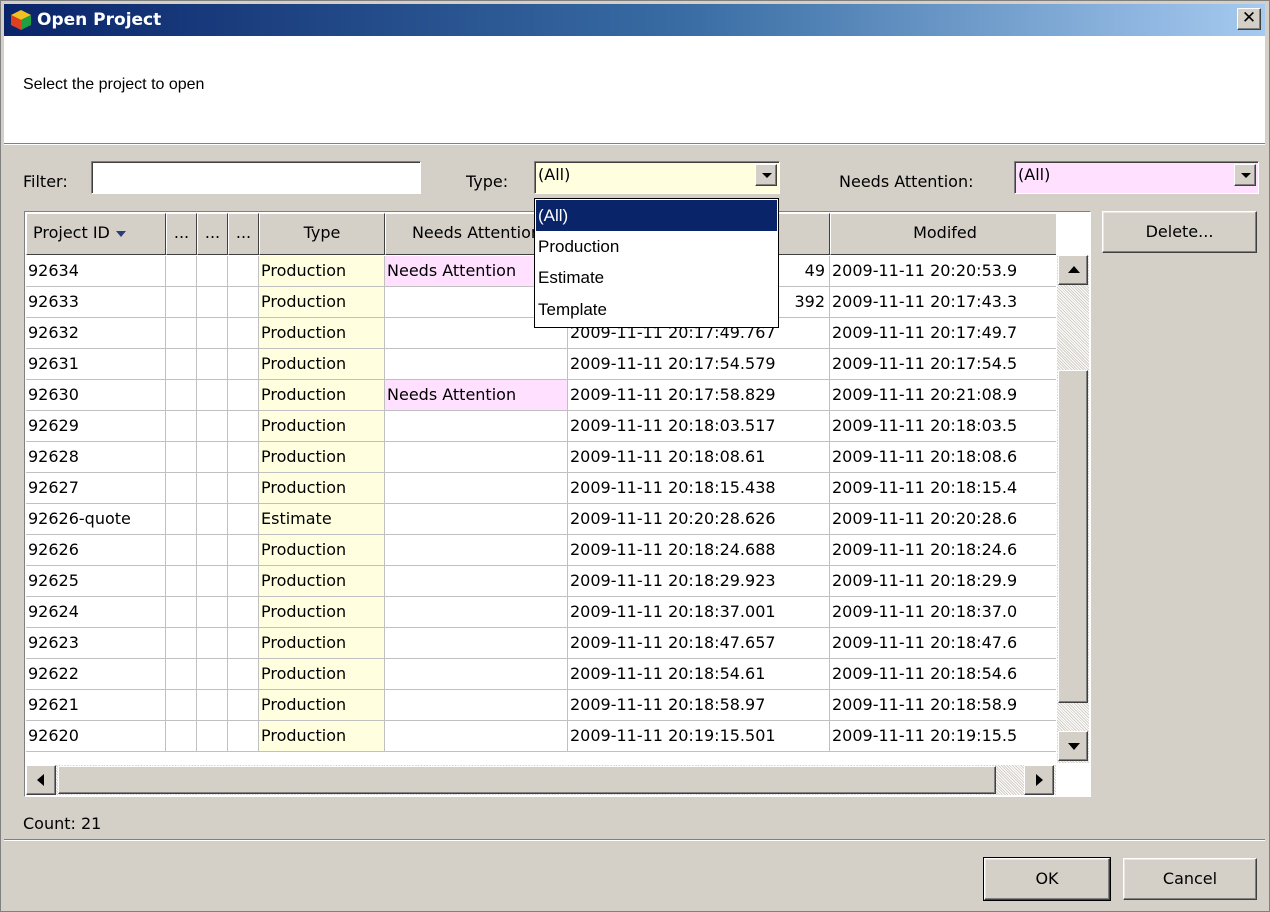 This screenshot has width=1270, height=912. Describe the element at coordinates (699, 519) in the screenshot. I see `cell-created: 2009-11-11 20:20:28.626` at that location.